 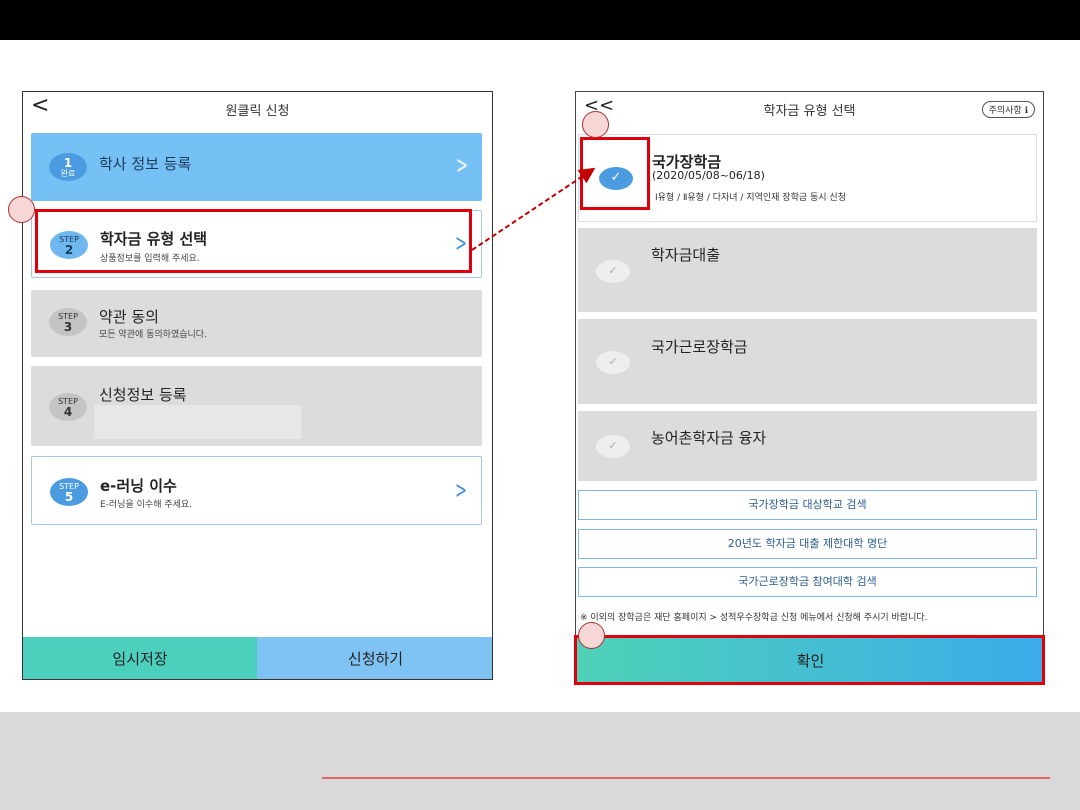 What do you see at coordinates (809, 111) in the screenshot?
I see `screen-title: 학자금 유형 선택` at bounding box center [809, 111].